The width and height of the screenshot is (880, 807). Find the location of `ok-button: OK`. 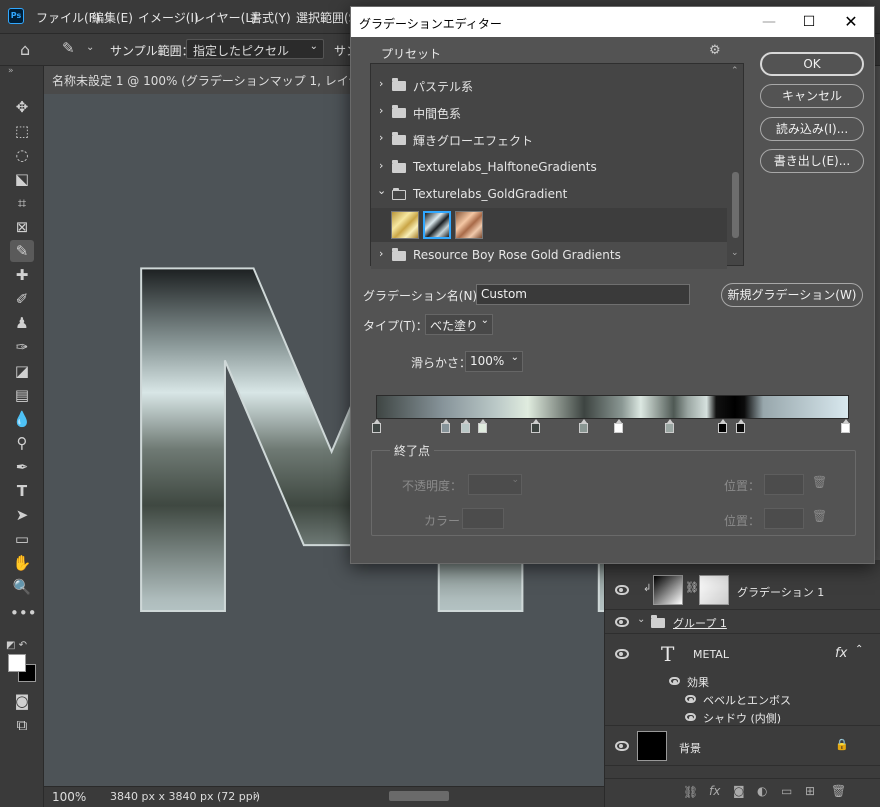

ok-button: OK is located at coordinates (812, 64).